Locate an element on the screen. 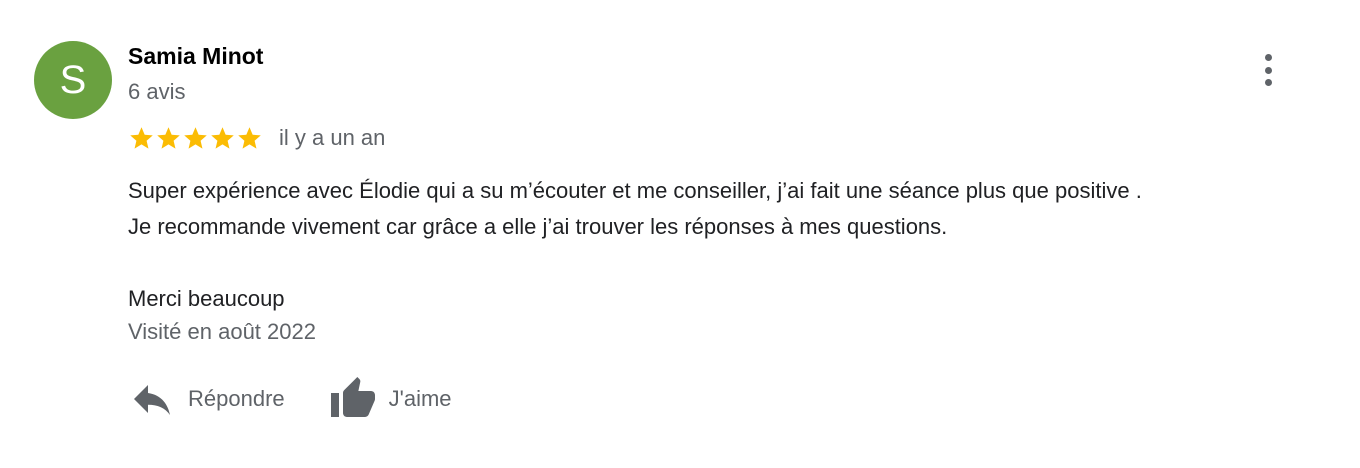 This screenshot has height=468, width=1360. reply-button: Répondre is located at coordinates (206, 399).